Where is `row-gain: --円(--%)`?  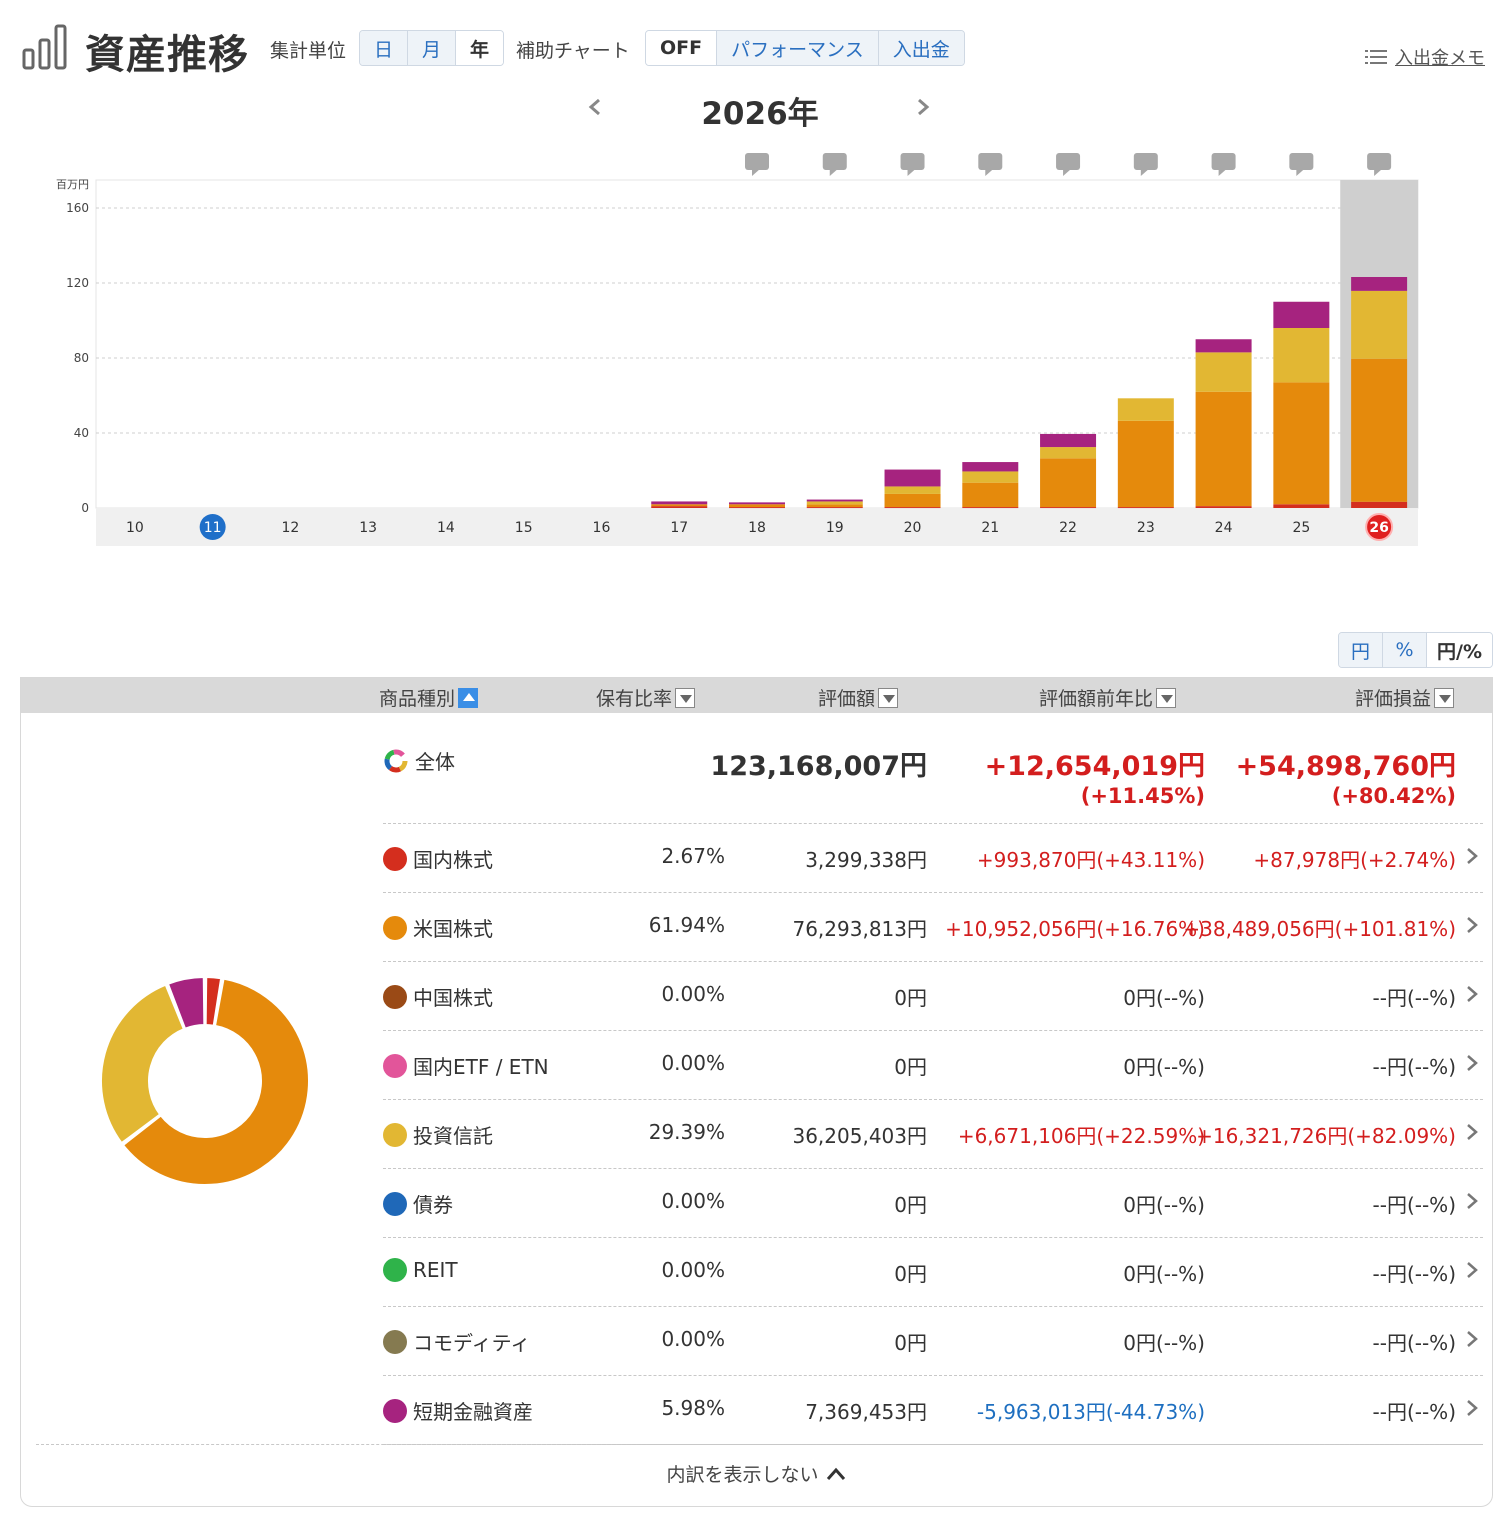
row-gain: --円(--%) is located at coordinates (1414, 1274).